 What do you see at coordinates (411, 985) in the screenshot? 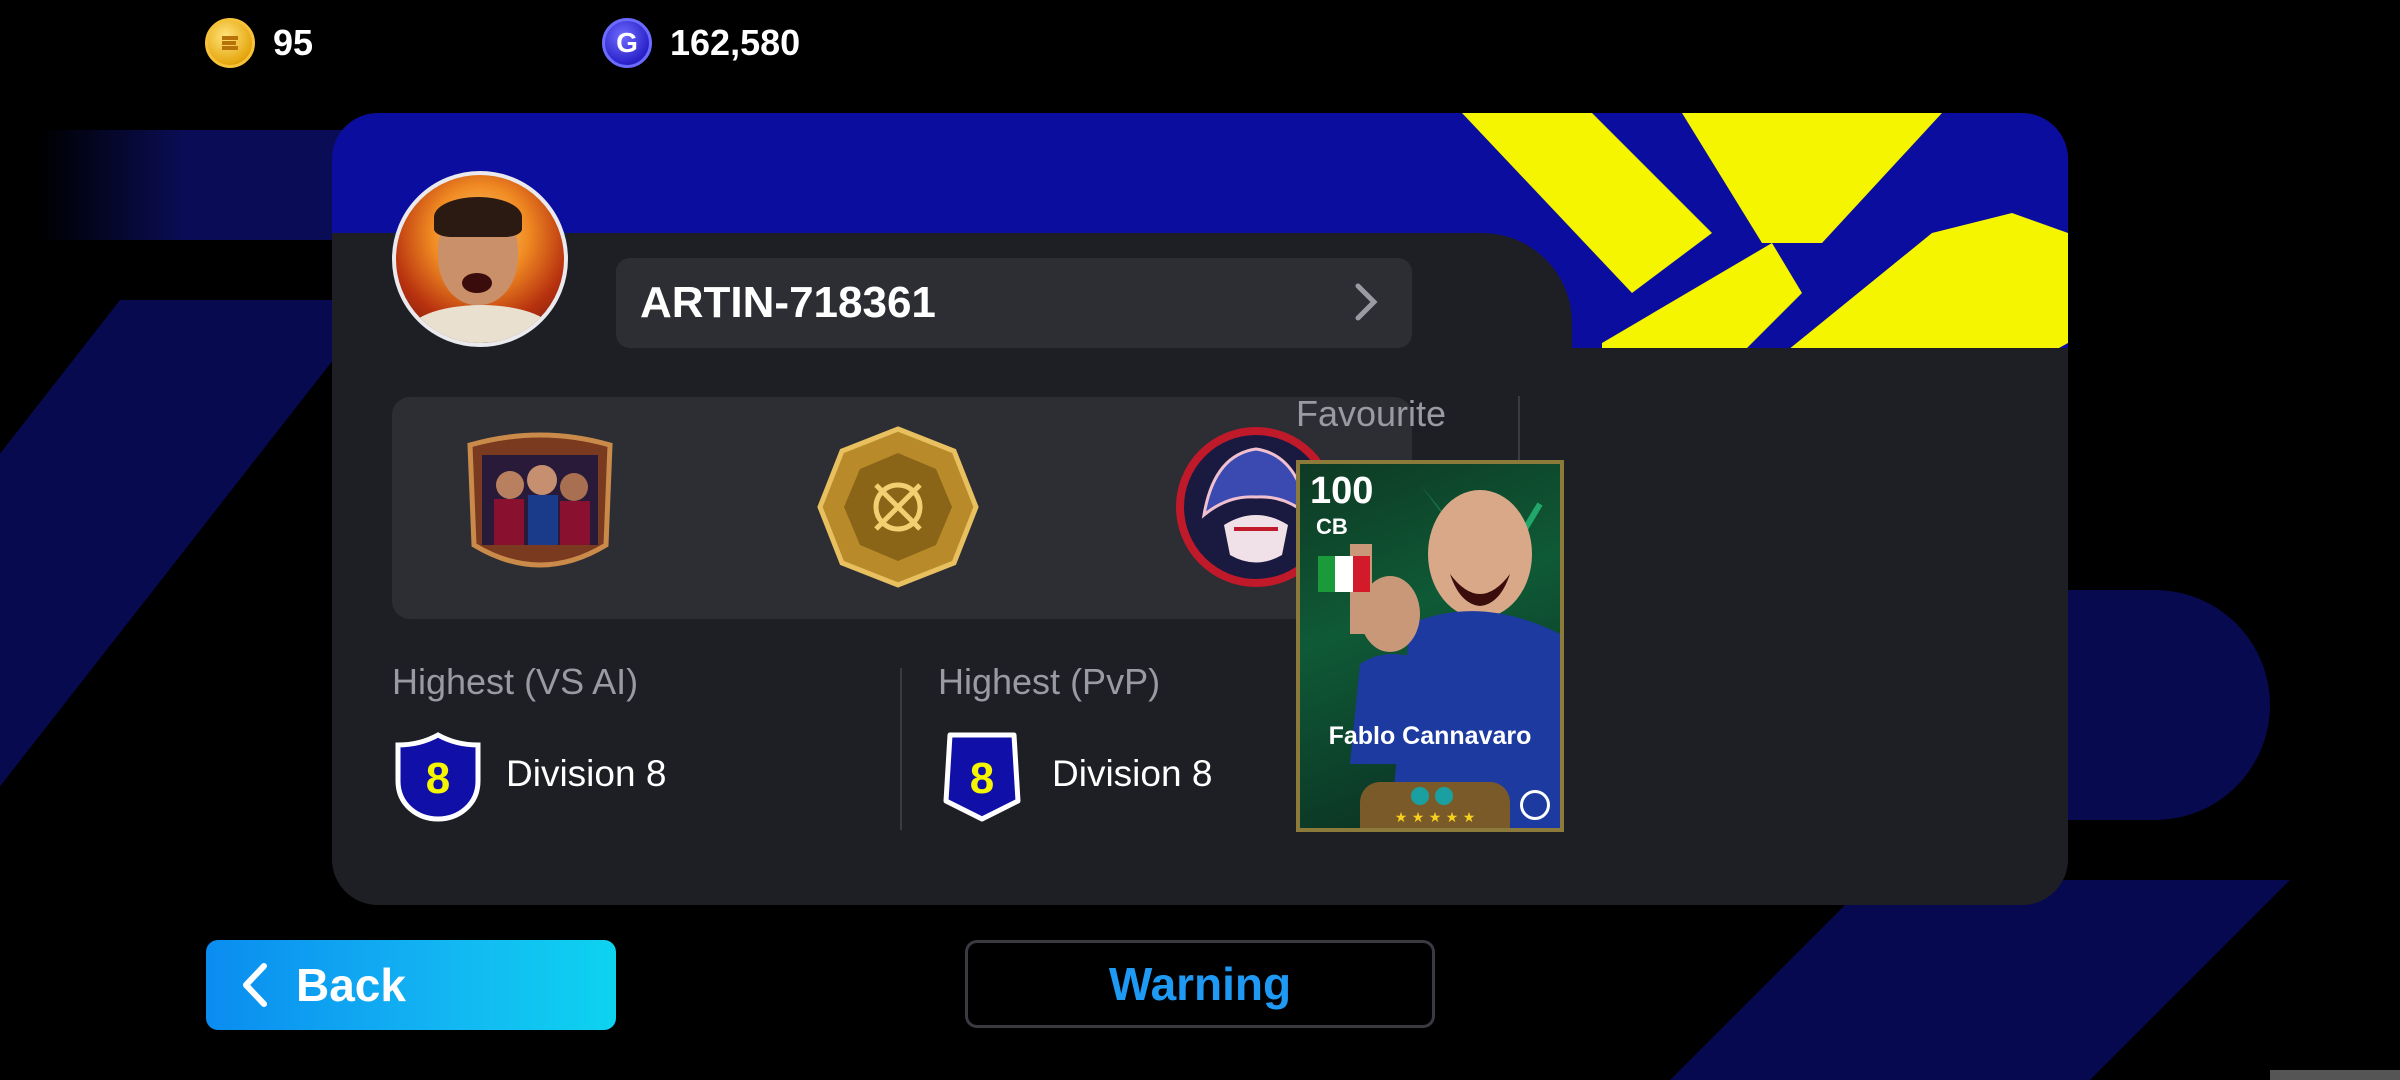
I see `back-button: Back` at bounding box center [411, 985].